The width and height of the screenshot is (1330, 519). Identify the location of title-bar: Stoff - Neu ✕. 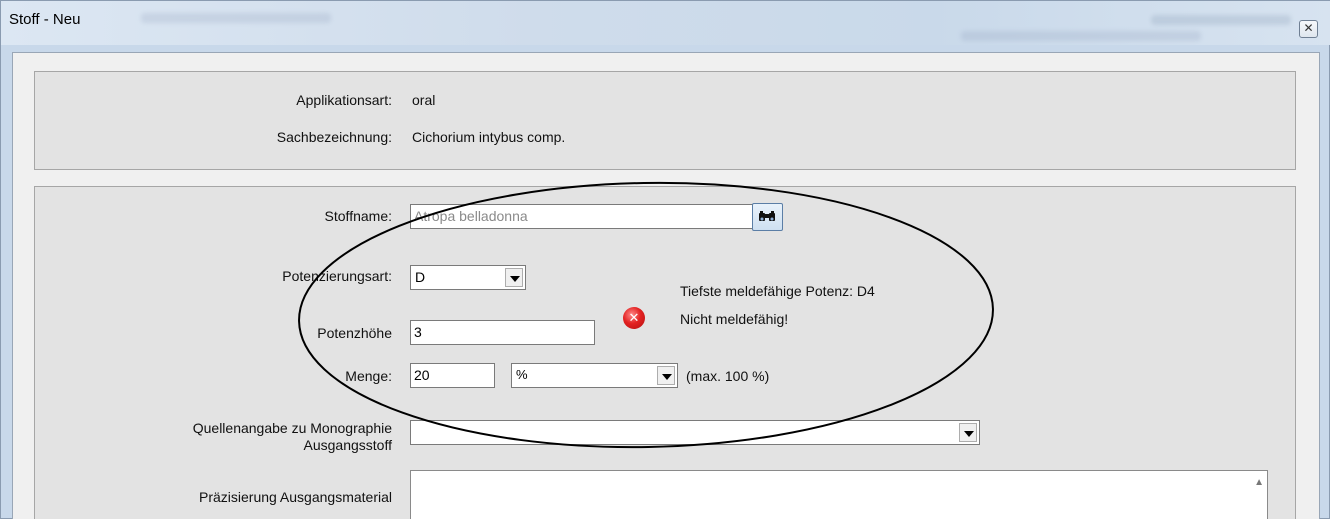
(665, 23).